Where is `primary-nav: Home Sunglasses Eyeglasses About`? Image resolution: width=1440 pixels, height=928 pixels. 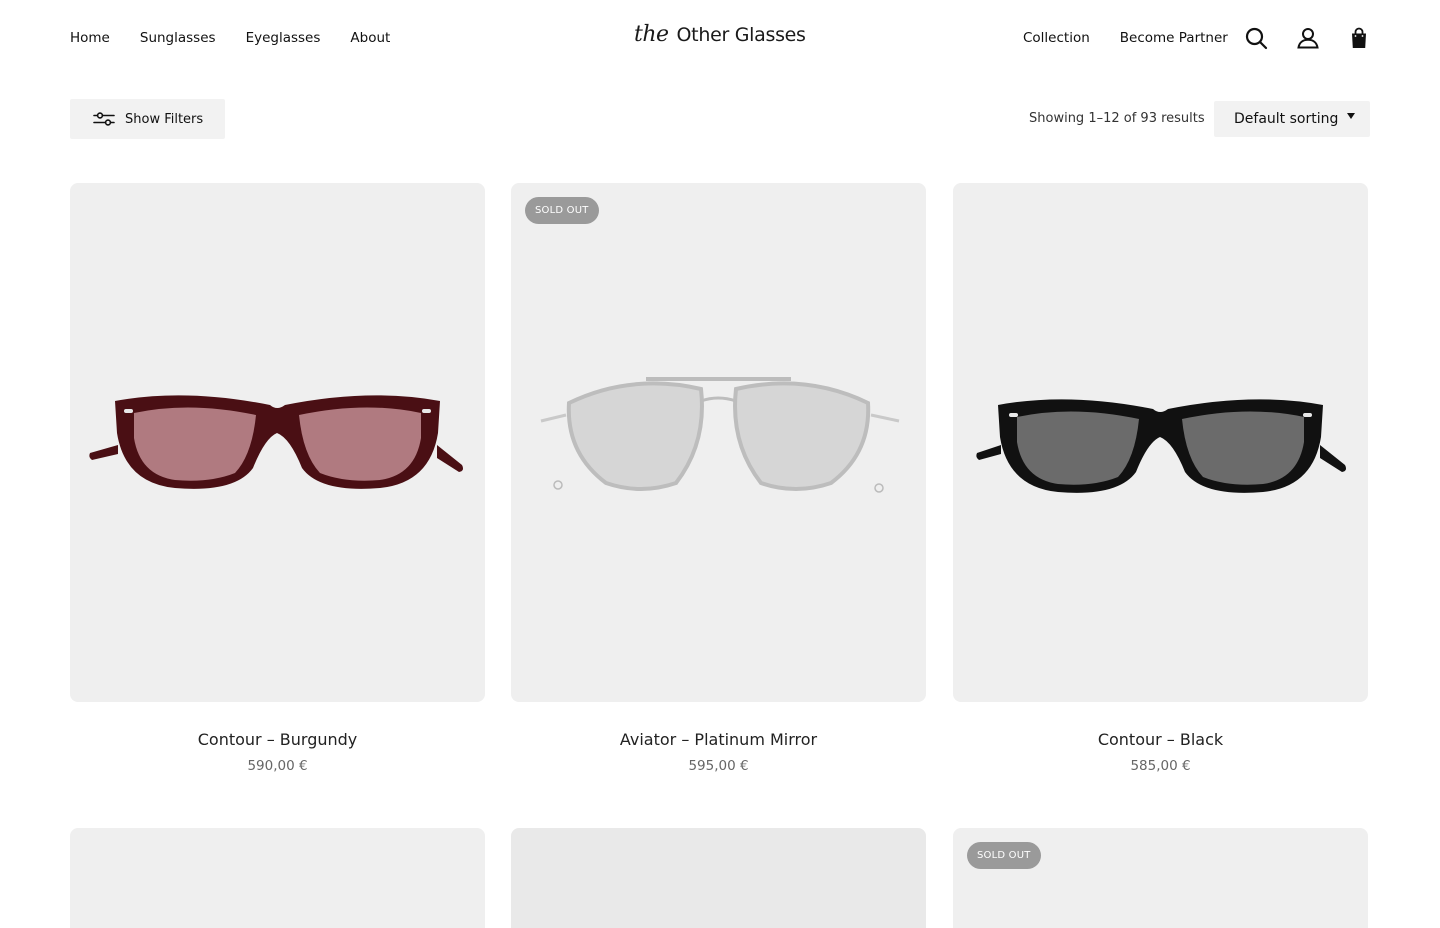
primary-nav: Home Sunglasses Eyeglasses About is located at coordinates (230, 38).